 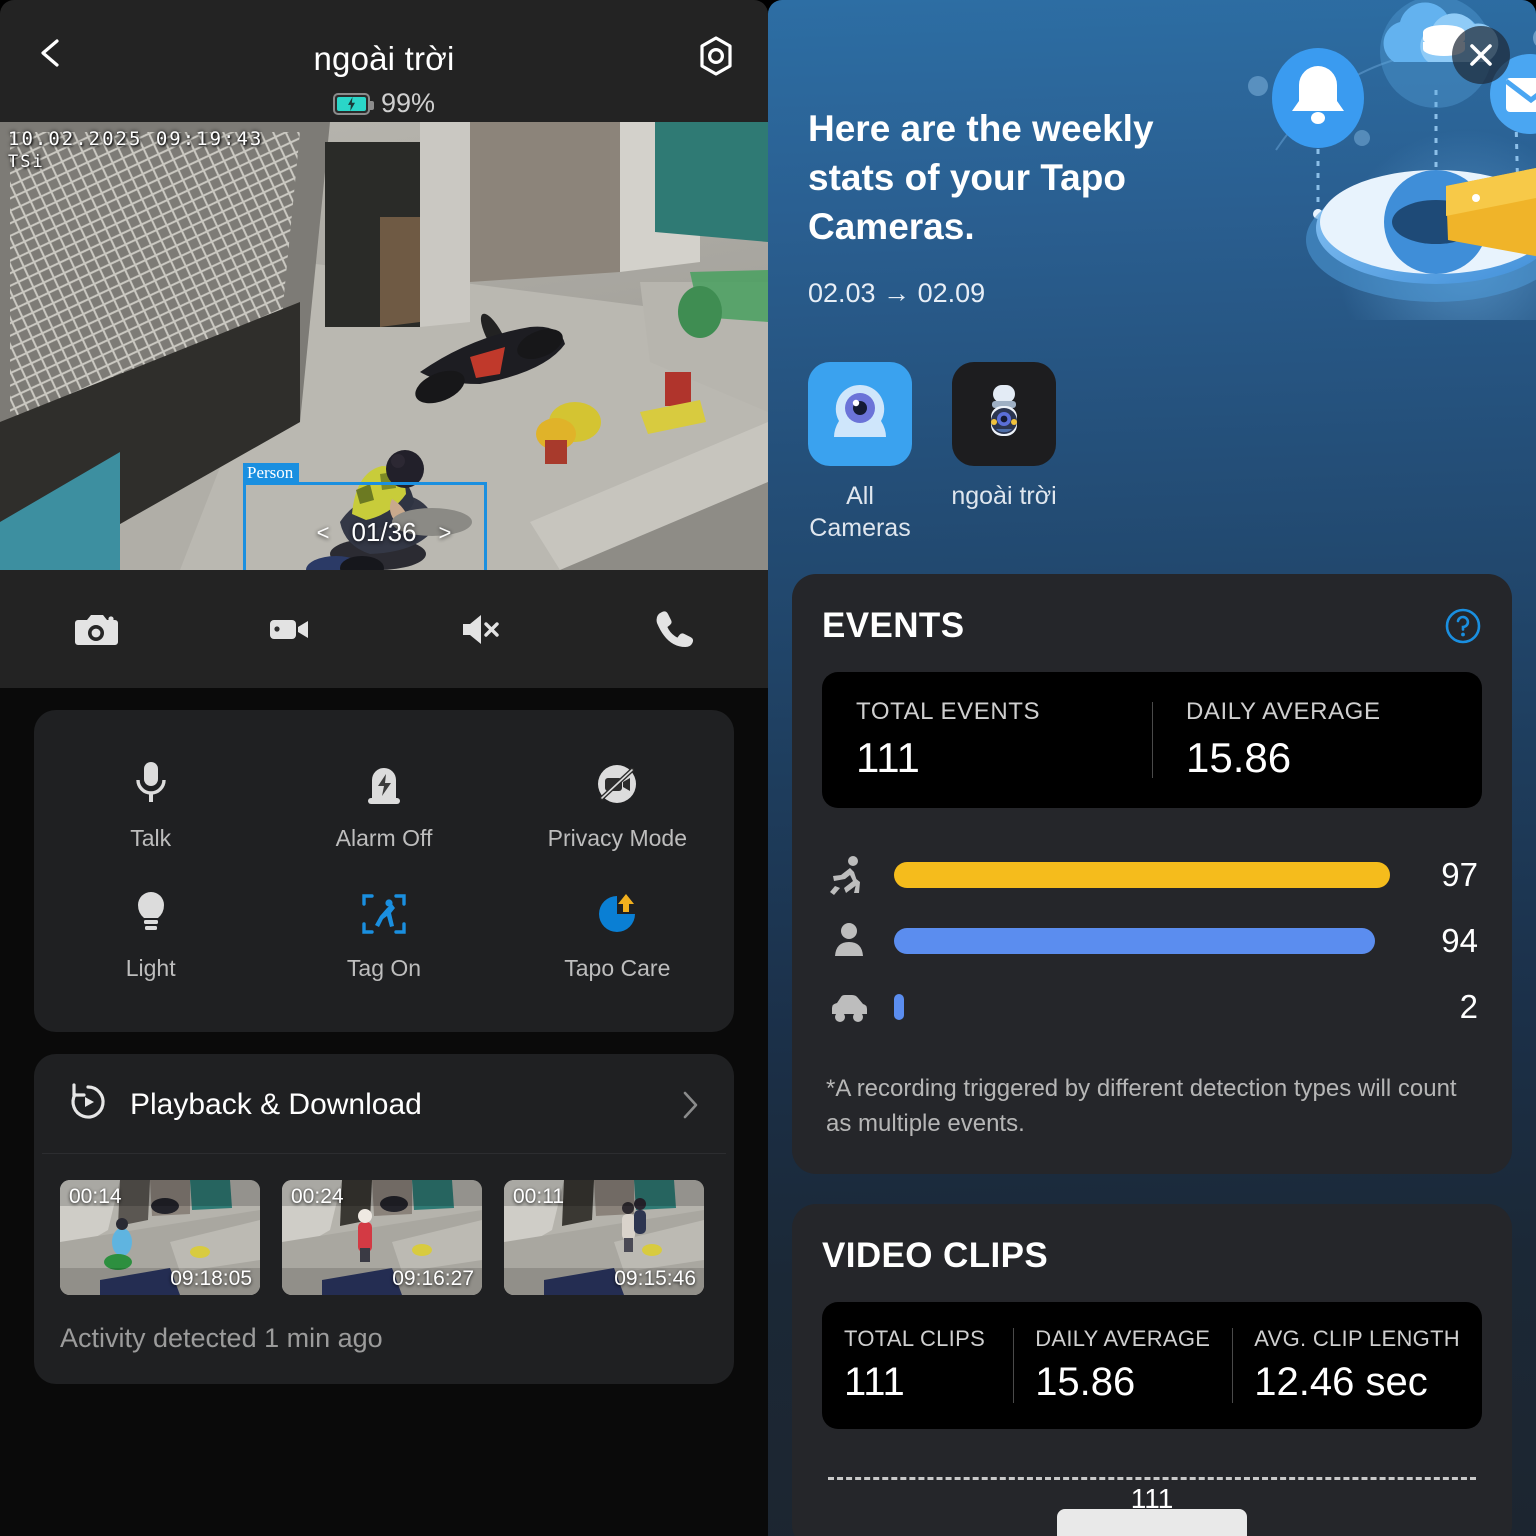 What do you see at coordinates (1317, 740) in the screenshot?
I see `stat-daily-average: DAILY AVERAGE 15.86` at bounding box center [1317, 740].